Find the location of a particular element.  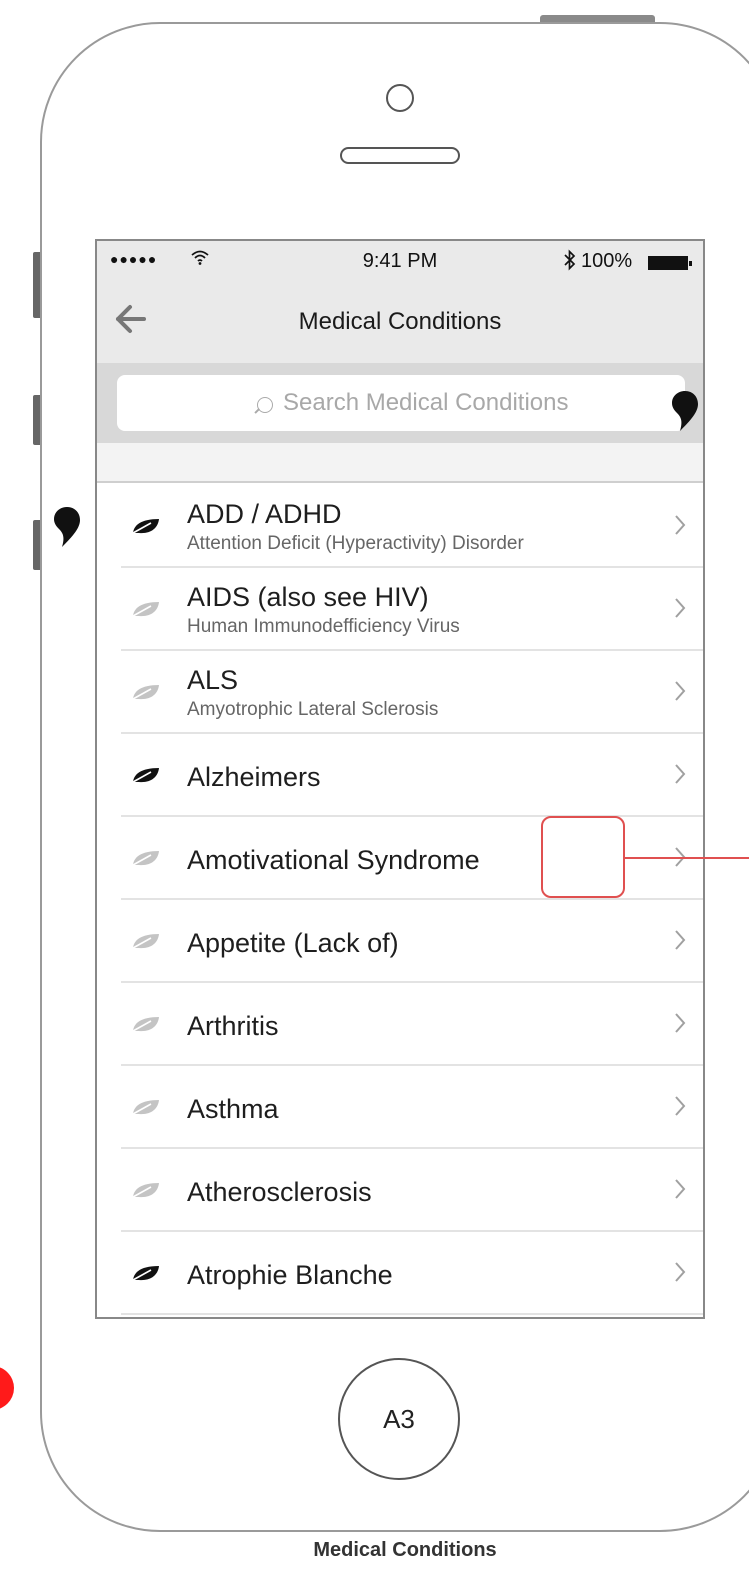

annotation-hotspot-box is located at coordinates (583, 857).